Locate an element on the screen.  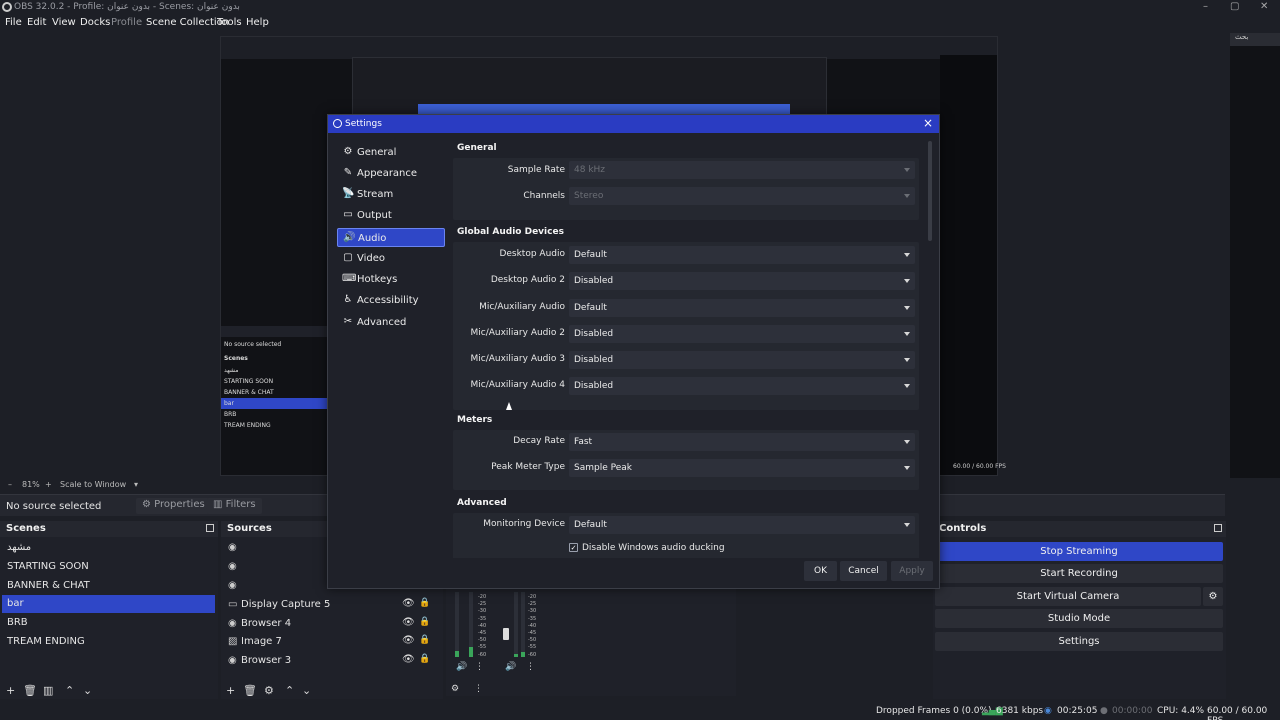
mic-audio-2-select: Disabled is located at coordinates (742, 334).